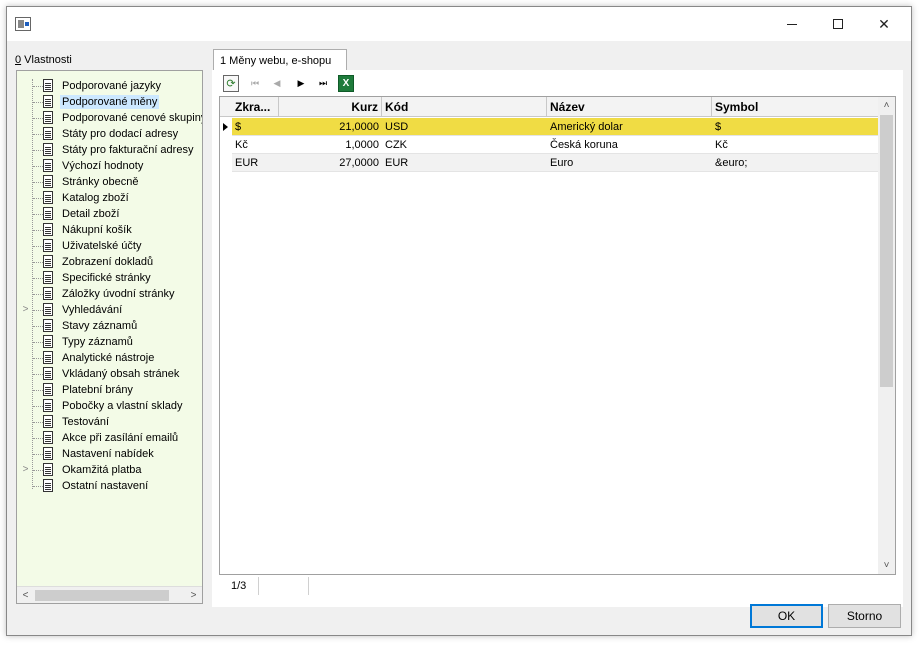 The width and height of the screenshot is (919, 655). I want to click on cell-name: Česká koruna, so click(629, 145).